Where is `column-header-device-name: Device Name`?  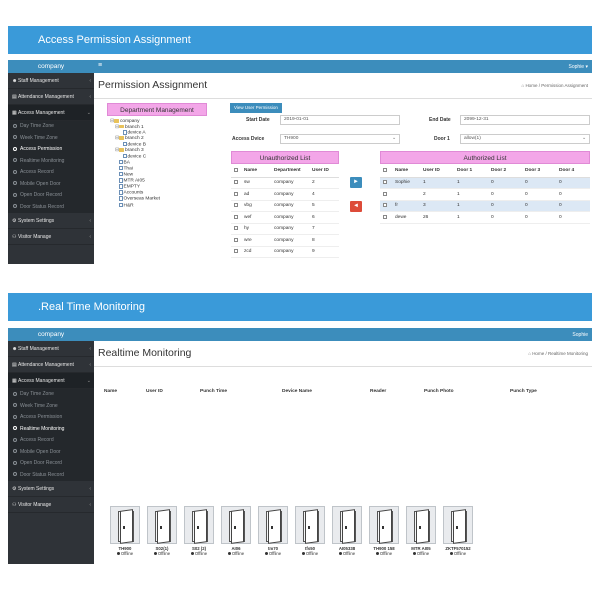 column-header-device-name: Device Name is located at coordinates (297, 391).